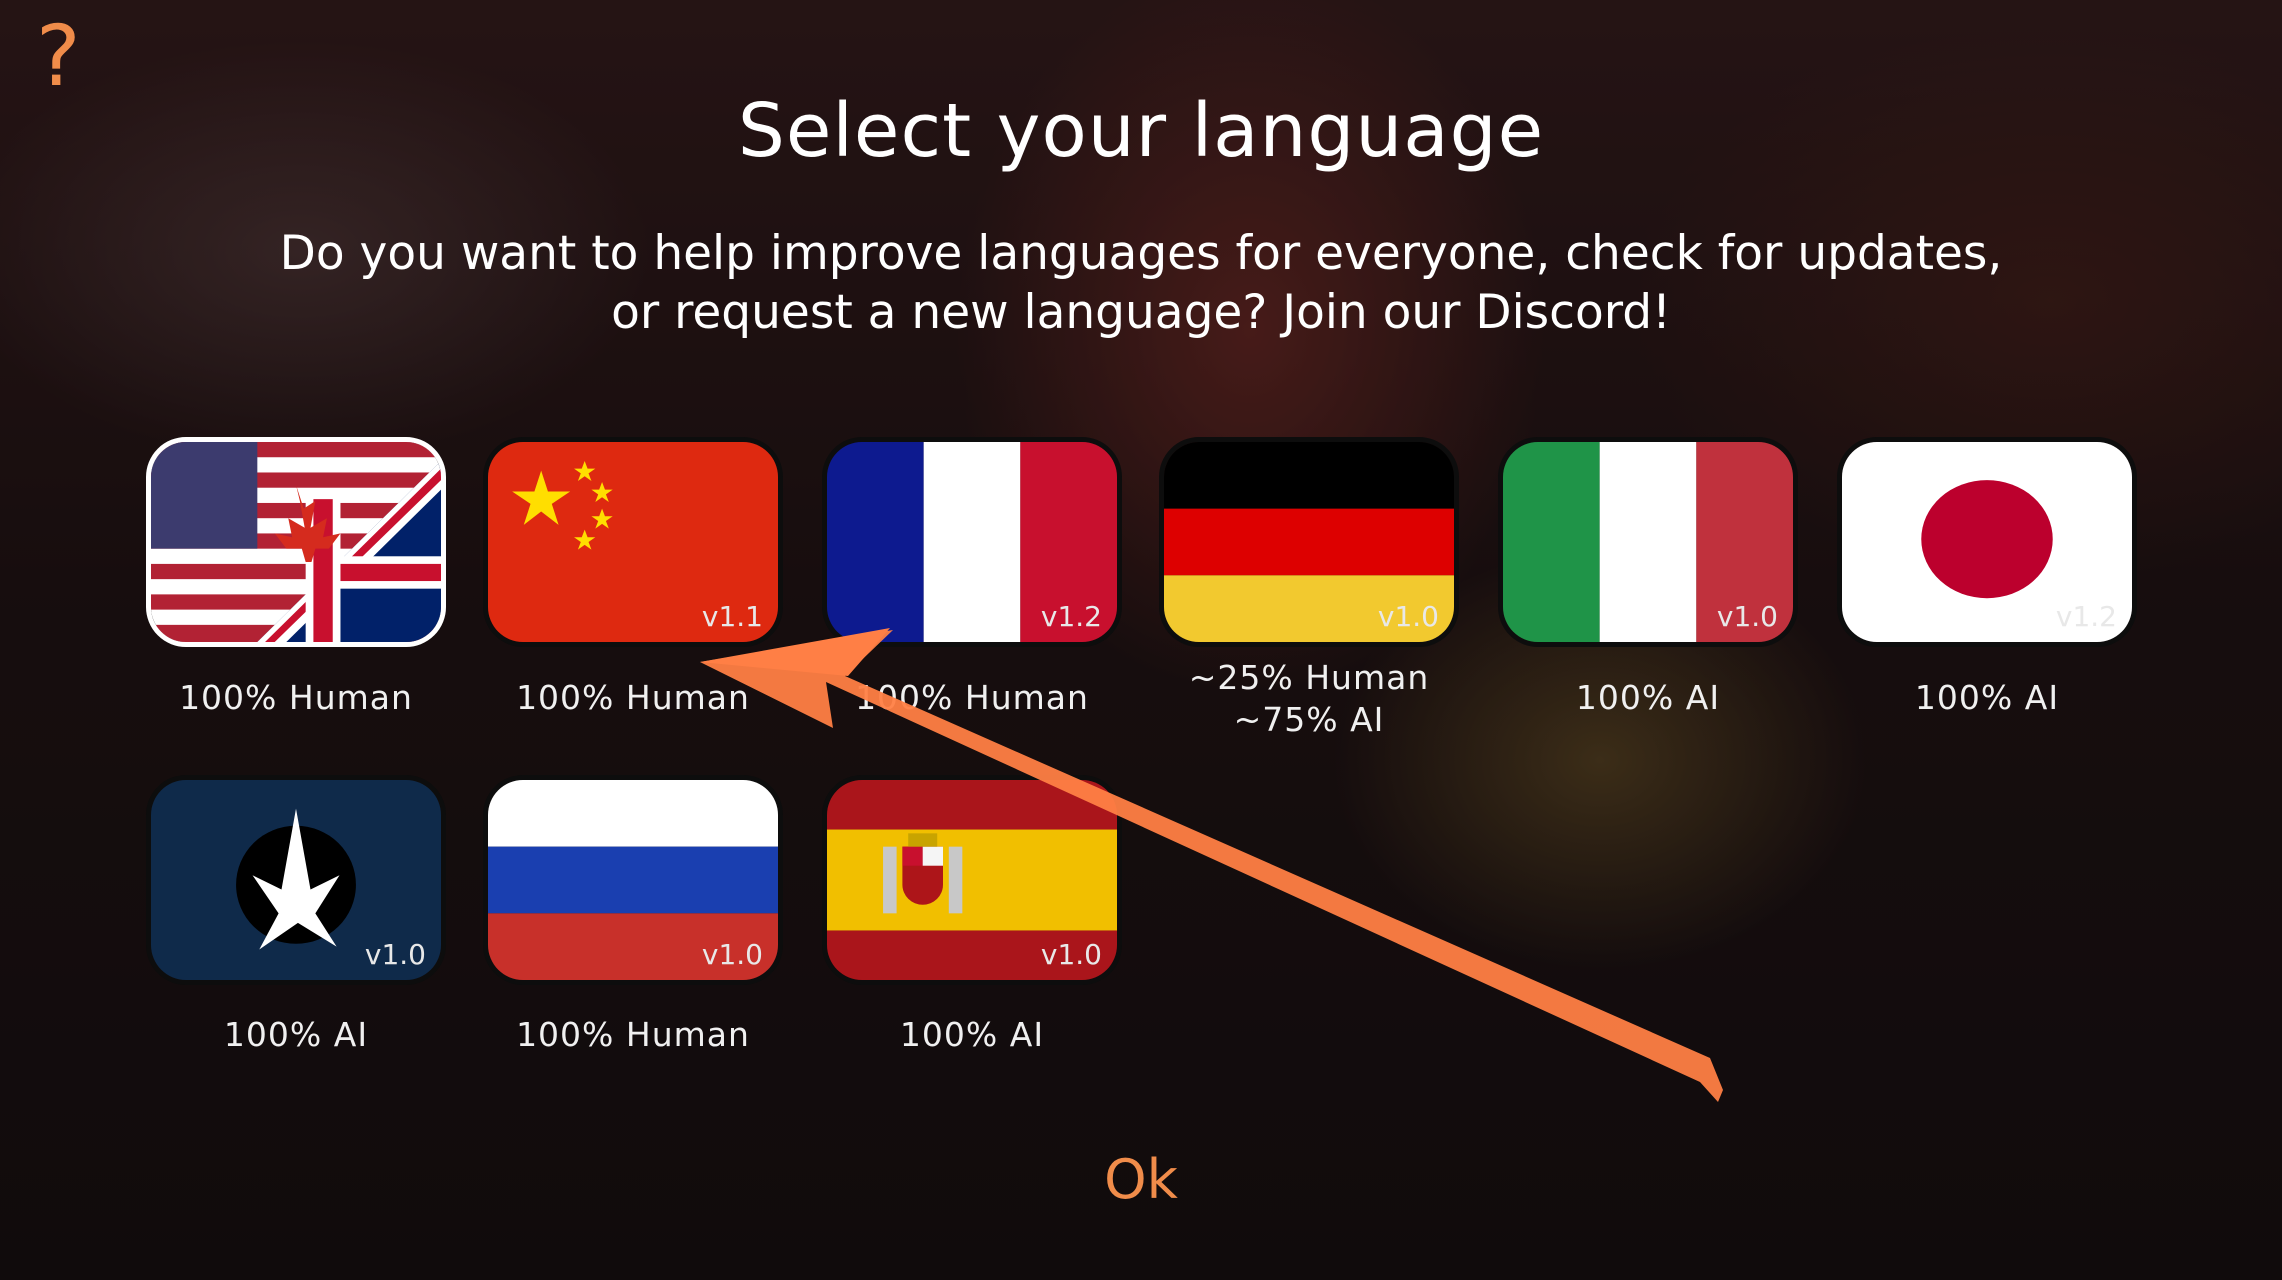  What do you see at coordinates (58, 56) in the screenshot?
I see `help-icon: ?` at bounding box center [58, 56].